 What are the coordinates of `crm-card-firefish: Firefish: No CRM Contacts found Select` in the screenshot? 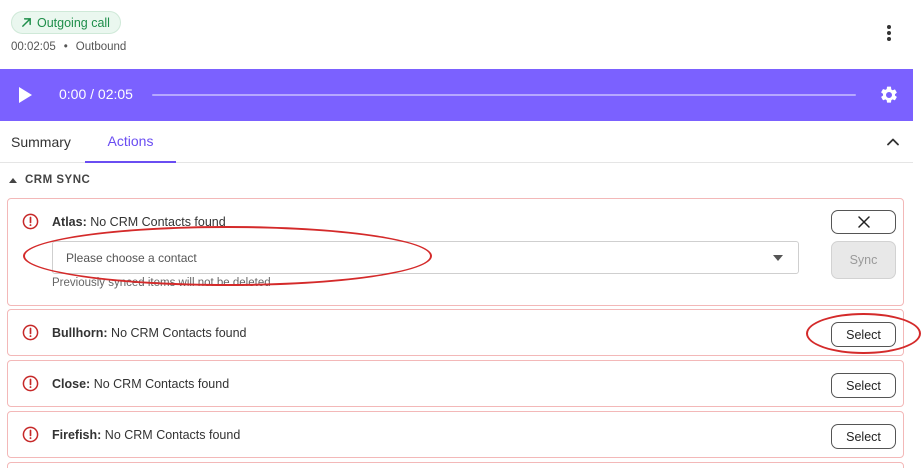 It's located at (455, 434).